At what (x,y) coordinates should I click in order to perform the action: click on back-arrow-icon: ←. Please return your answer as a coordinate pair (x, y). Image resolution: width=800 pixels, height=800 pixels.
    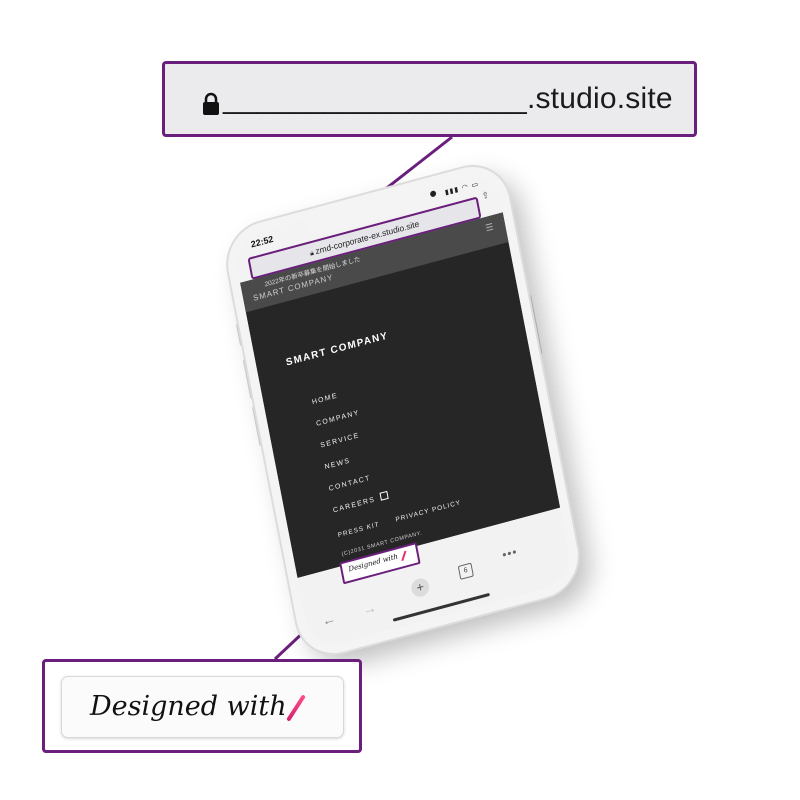
    Looking at the image, I should click on (329, 619).